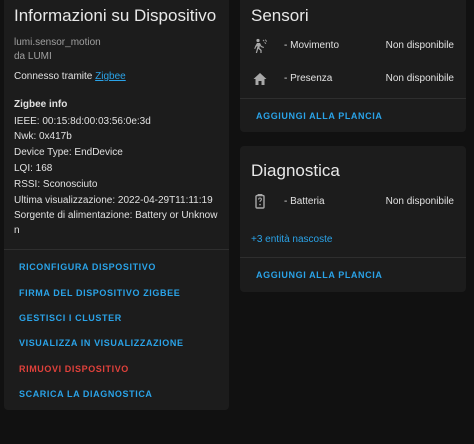  What do you see at coordinates (70, 318) in the screenshot?
I see `manage-clusters-button: GESTISCI I CLUSTER` at bounding box center [70, 318].